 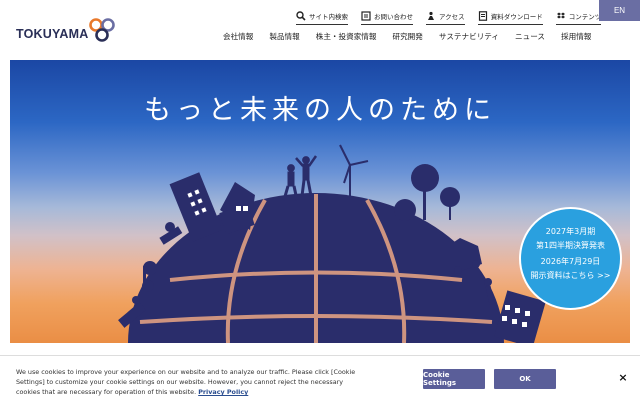 What do you see at coordinates (238, 36) in the screenshot?
I see `nav-company: 会社情報` at bounding box center [238, 36].